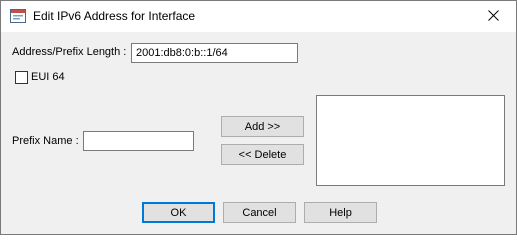 This screenshot has height=240, width=517. What do you see at coordinates (18, 16) in the screenshot?
I see `window-app-icon` at bounding box center [18, 16].